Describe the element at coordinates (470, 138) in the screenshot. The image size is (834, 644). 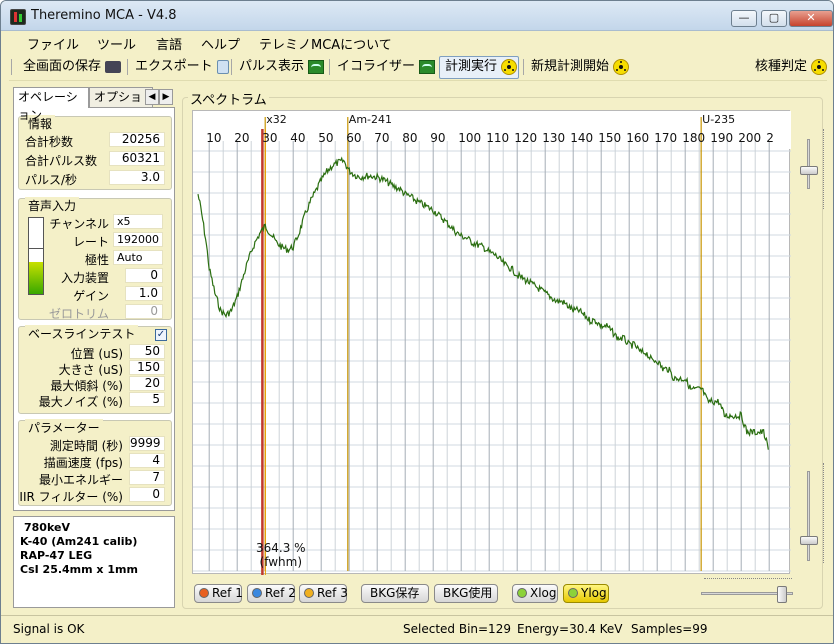
I see `x-tick-label: 100` at that location.